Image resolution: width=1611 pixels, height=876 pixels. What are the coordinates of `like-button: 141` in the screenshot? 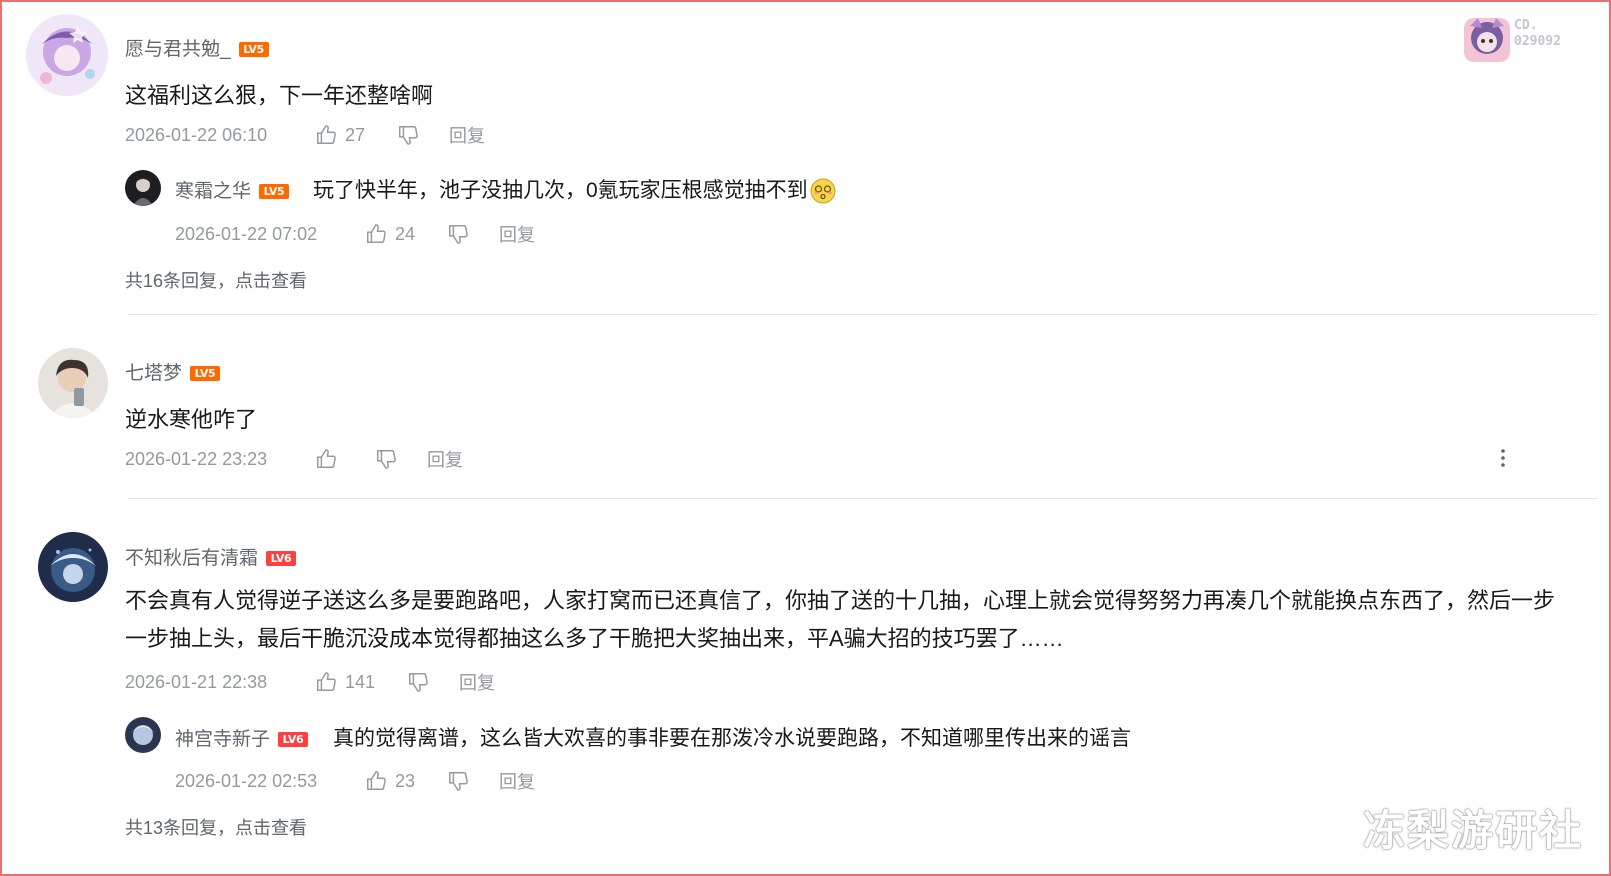 It's located at (361, 682).